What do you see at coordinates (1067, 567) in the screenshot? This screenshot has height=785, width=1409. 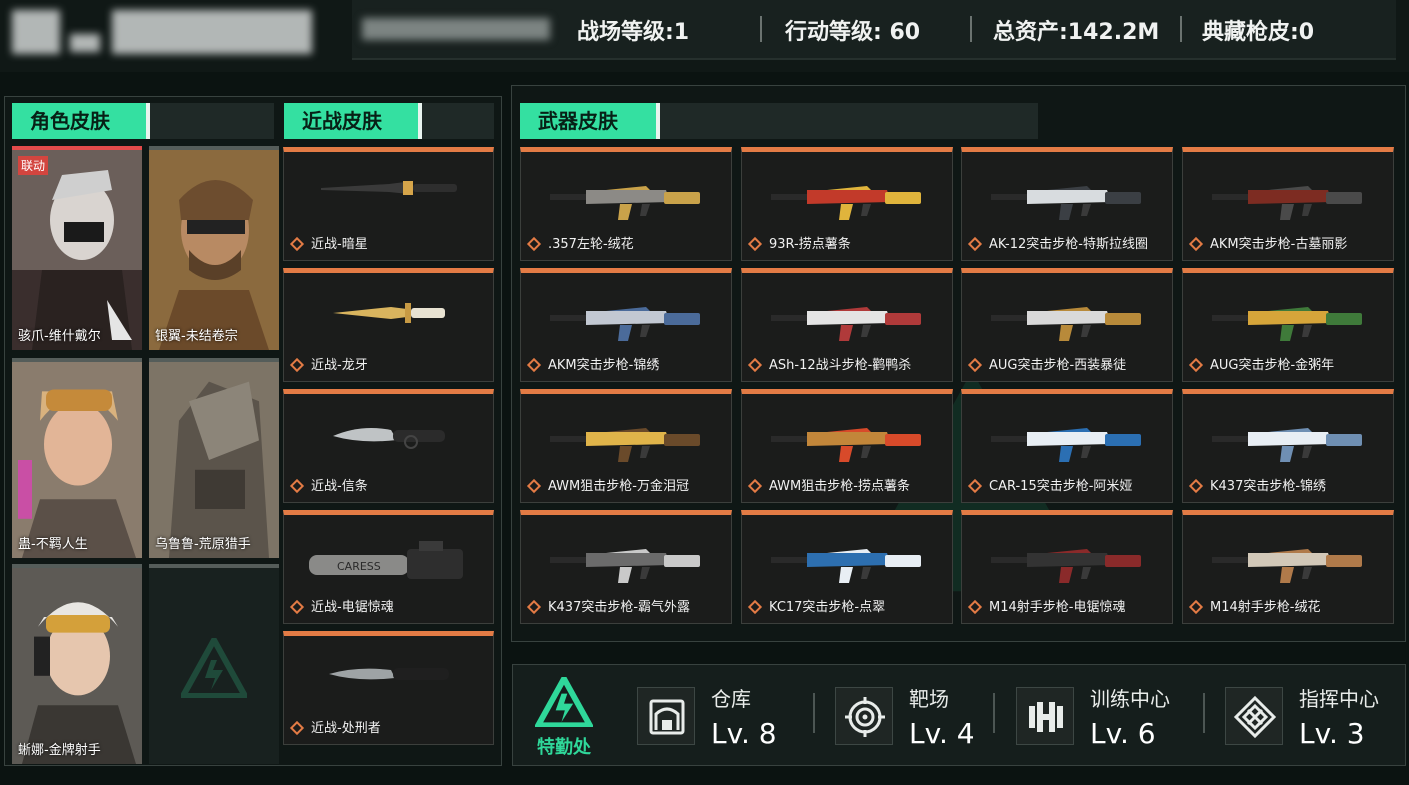 I see `weapon-card: M14射手步枪-电锯惊魂` at bounding box center [1067, 567].